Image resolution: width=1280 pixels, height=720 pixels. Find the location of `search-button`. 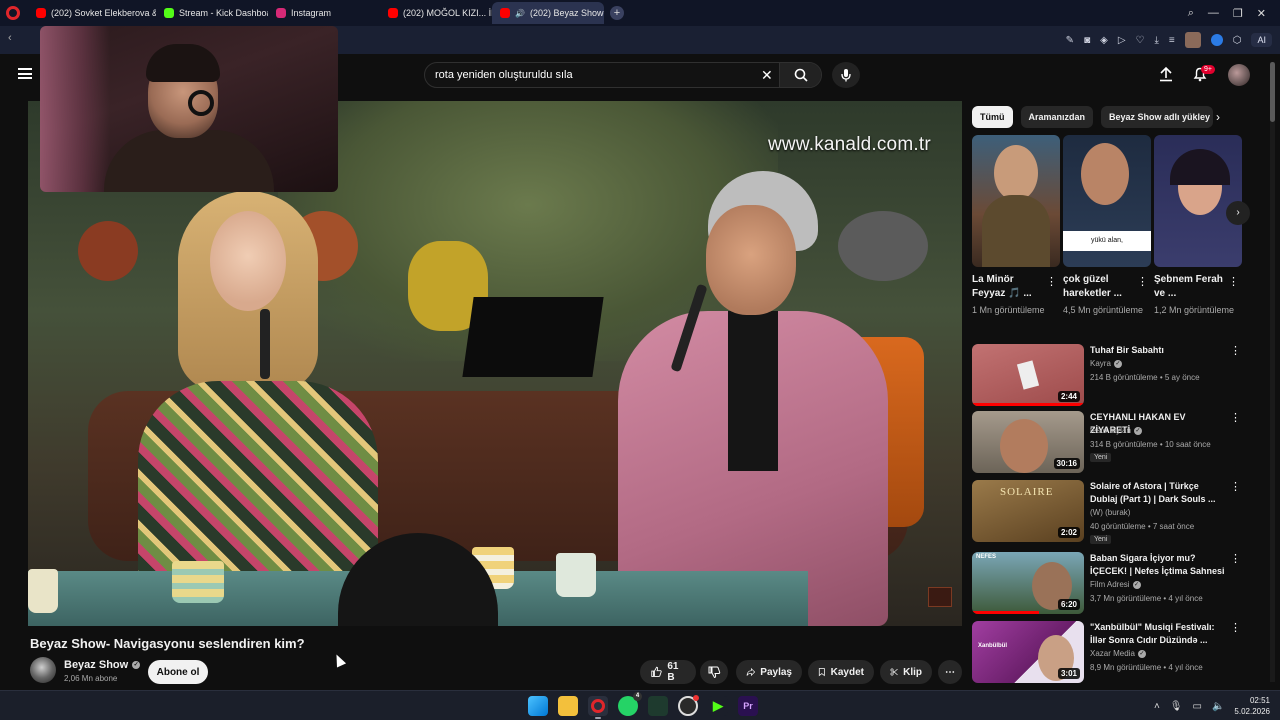

search-button is located at coordinates (800, 75).